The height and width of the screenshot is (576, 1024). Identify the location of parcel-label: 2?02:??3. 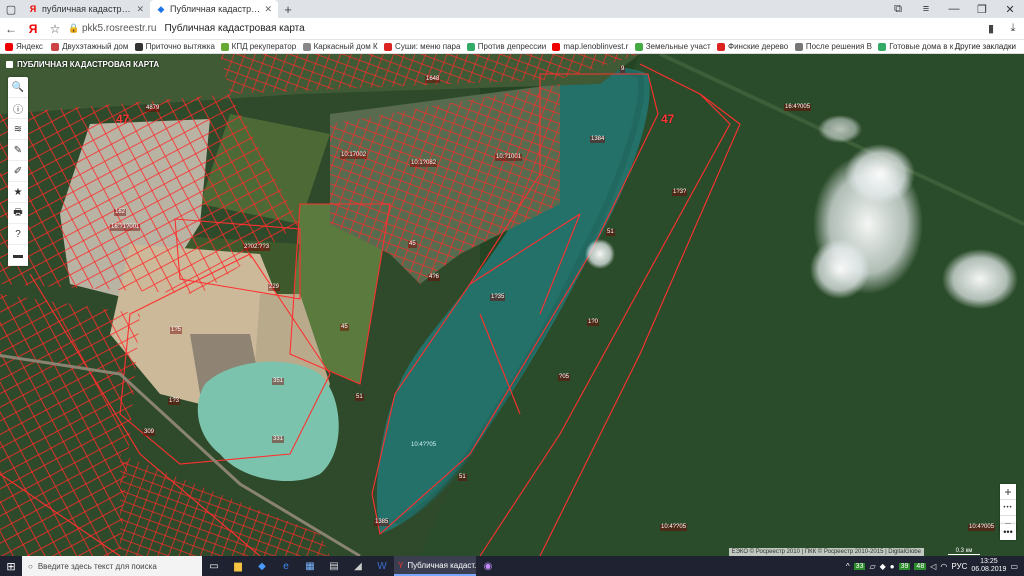
(257, 247).